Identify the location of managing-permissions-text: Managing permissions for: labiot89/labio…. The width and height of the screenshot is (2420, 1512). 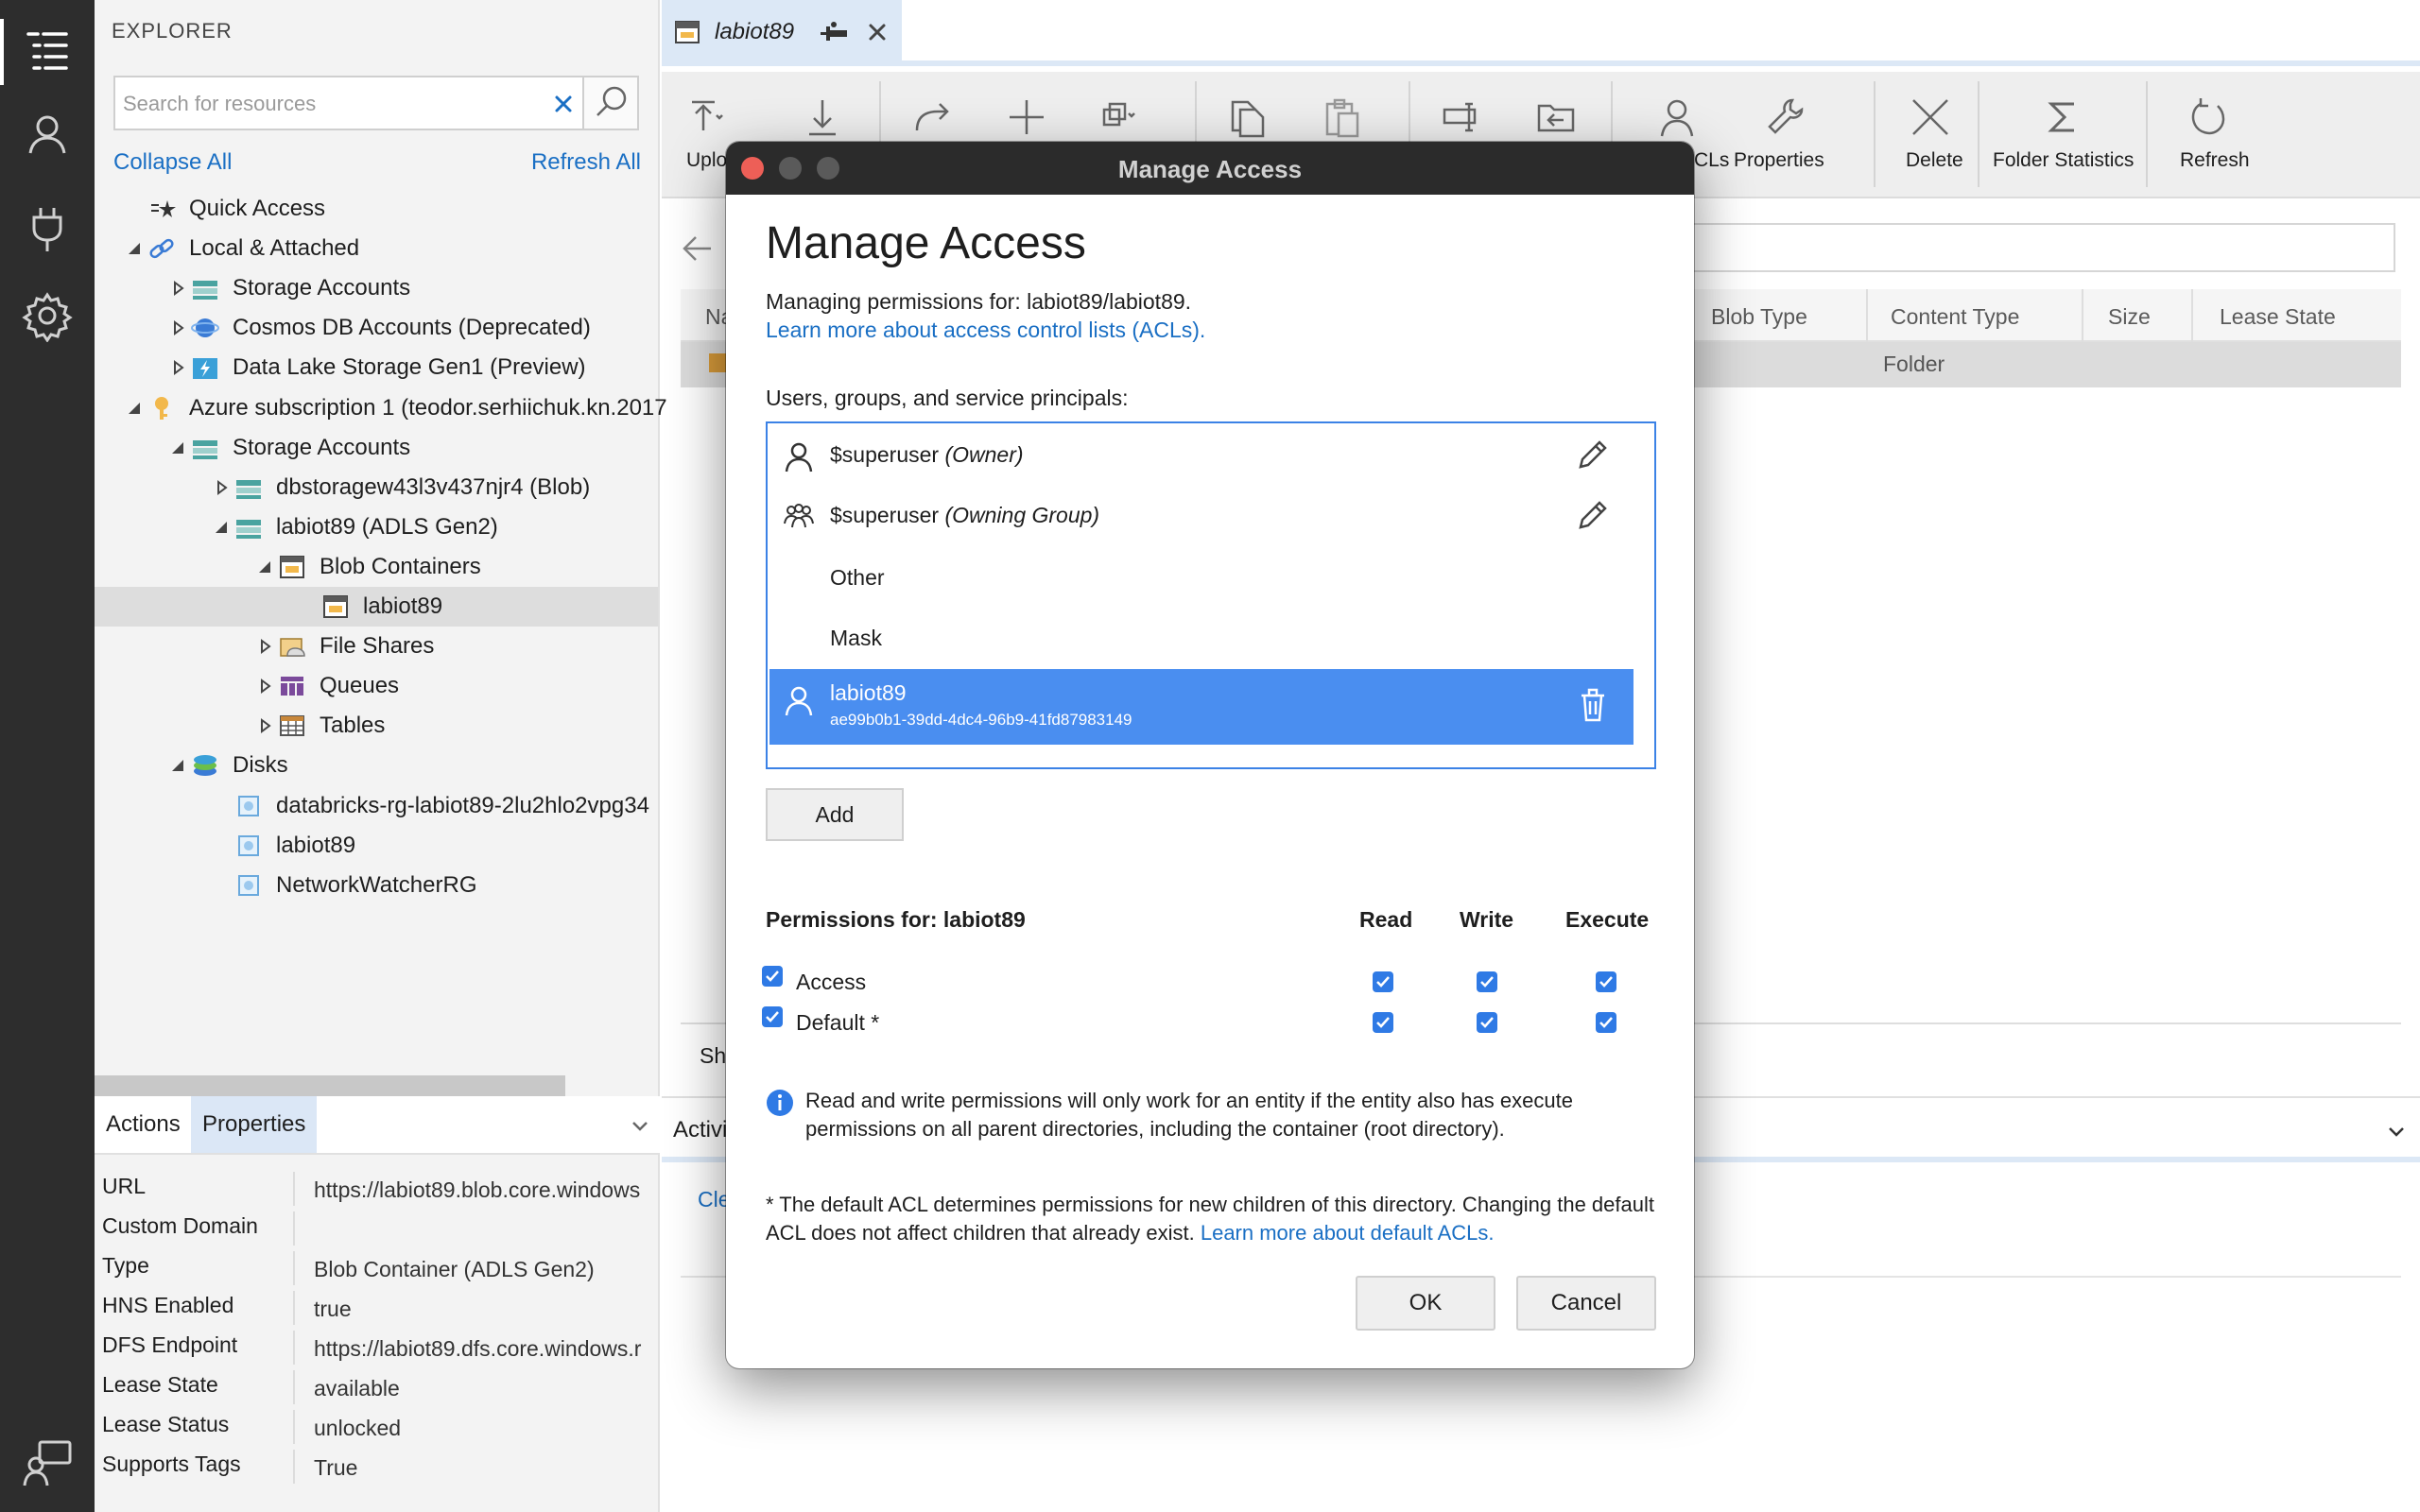
(979, 301).